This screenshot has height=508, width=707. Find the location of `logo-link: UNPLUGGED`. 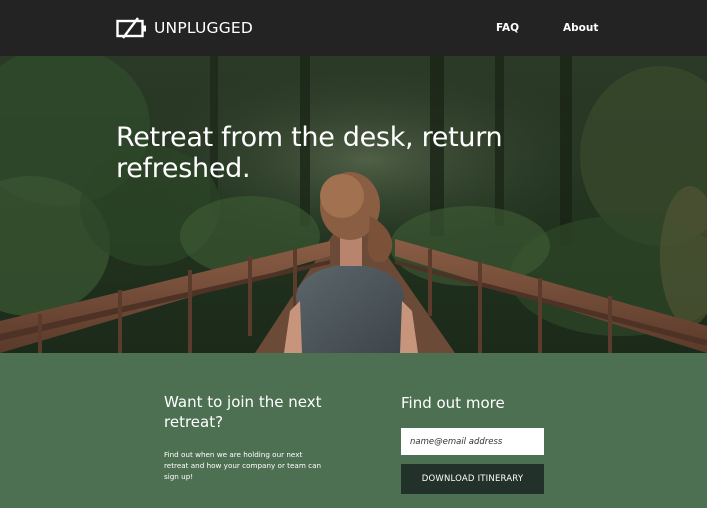

logo-link: UNPLUGGED is located at coordinates (184, 28).